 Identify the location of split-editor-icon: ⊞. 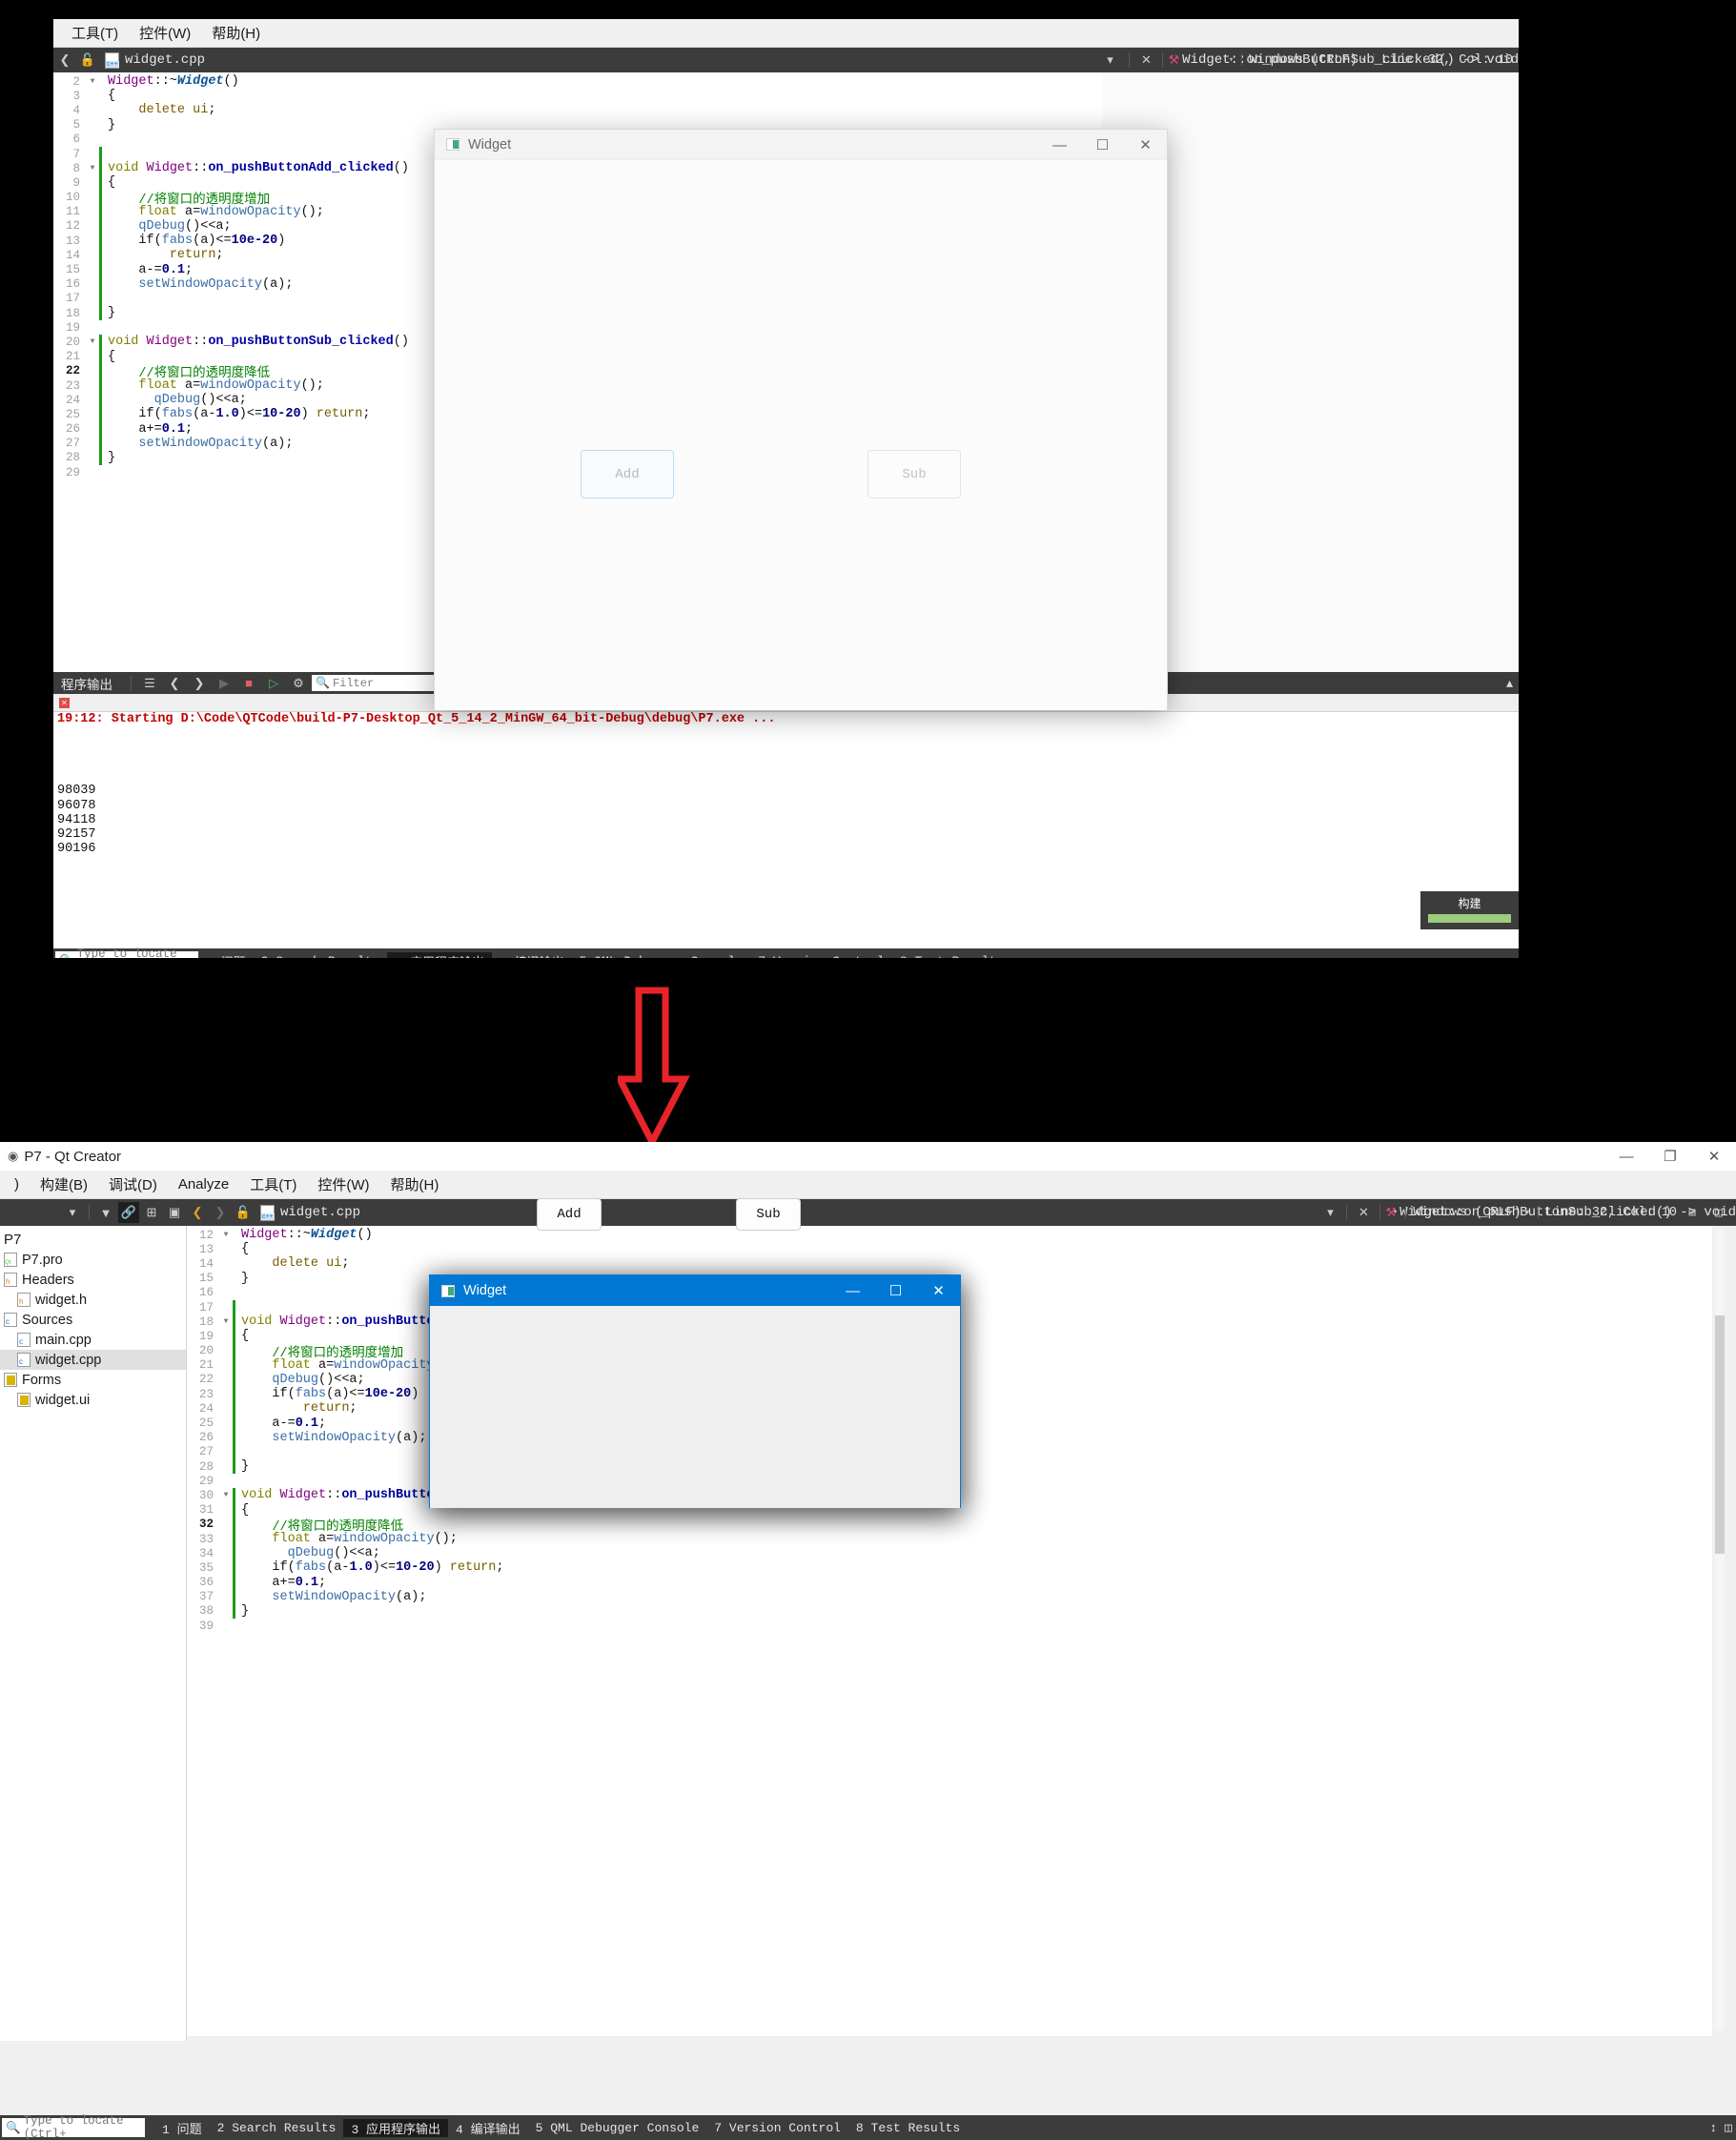
(1692, 1212).